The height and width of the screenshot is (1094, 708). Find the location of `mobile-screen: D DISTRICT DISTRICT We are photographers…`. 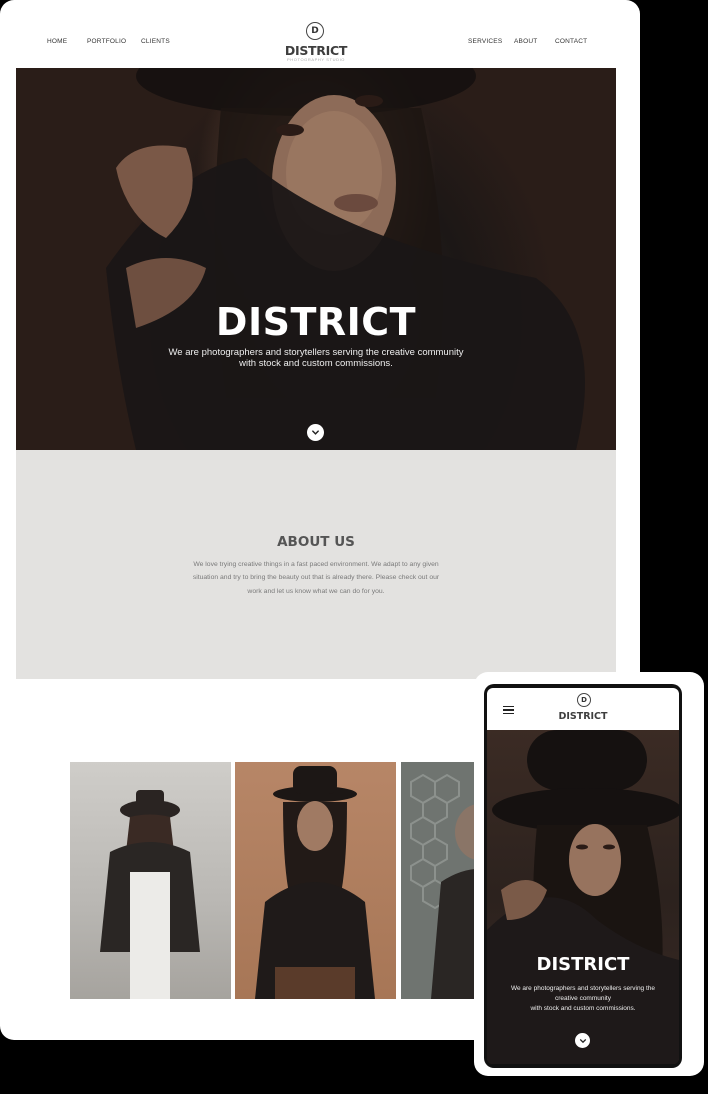

mobile-screen: D DISTRICT DISTRICT We are photographers… is located at coordinates (583, 876).